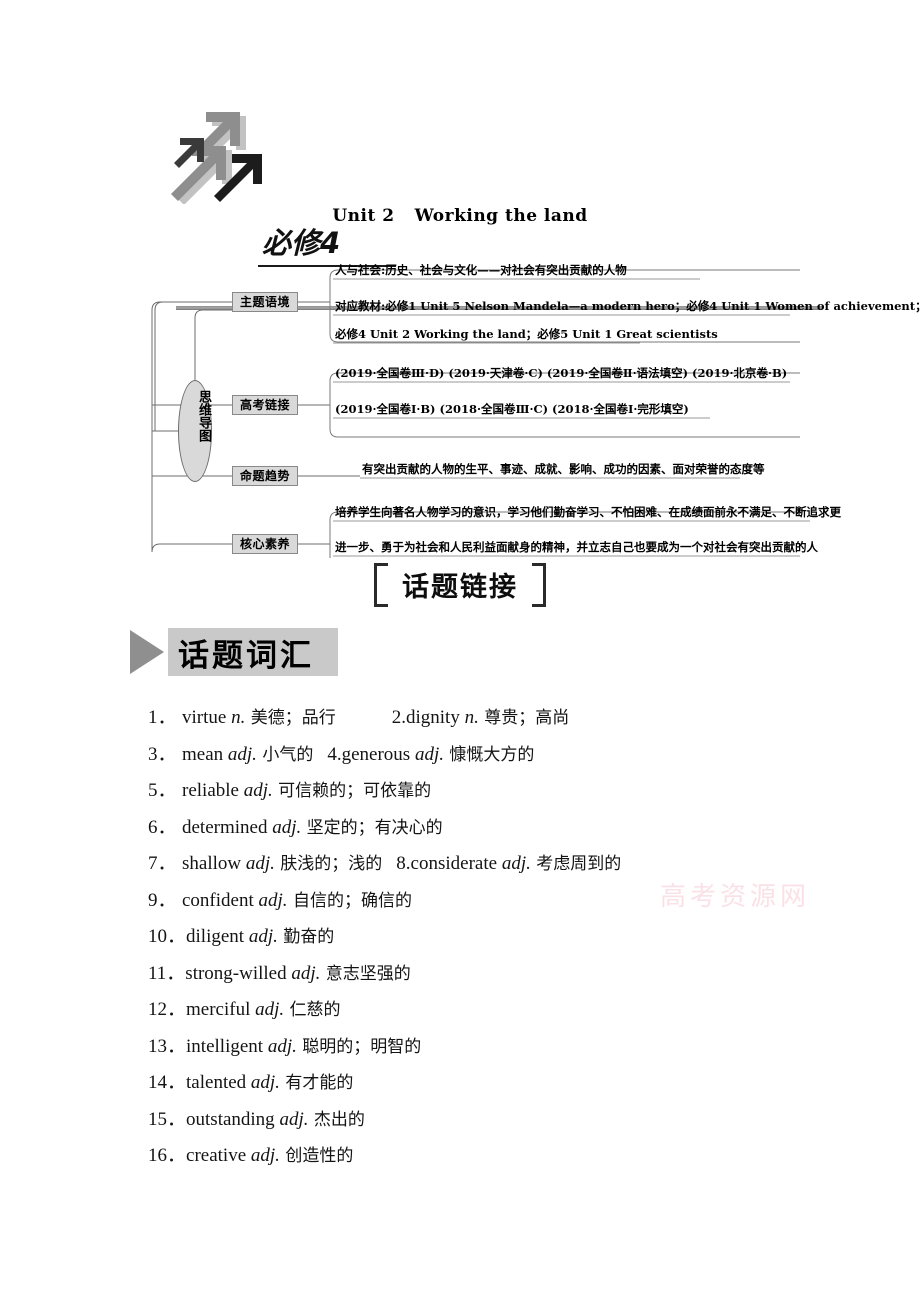  What do you see at coordinates (372, 827) in the screenshot?
I see `vocabulary-item-meaning: 坚定的；有决心的` at bounding box center [372, 827].